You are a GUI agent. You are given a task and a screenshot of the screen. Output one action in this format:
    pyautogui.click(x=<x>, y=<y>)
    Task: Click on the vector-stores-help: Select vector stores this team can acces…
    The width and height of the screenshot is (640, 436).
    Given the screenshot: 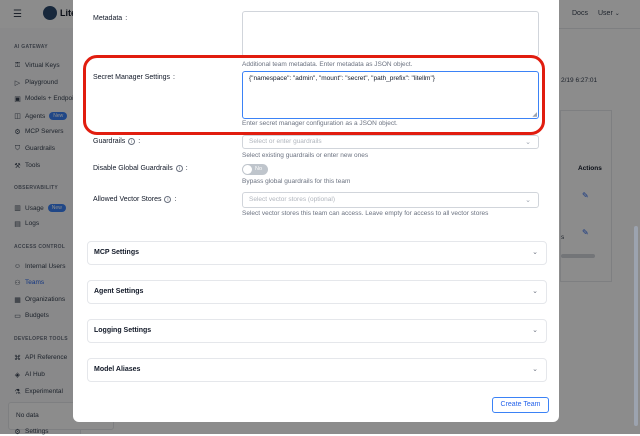 What is the action you would take?
    pyautogui.click(x=365, y=213)
    